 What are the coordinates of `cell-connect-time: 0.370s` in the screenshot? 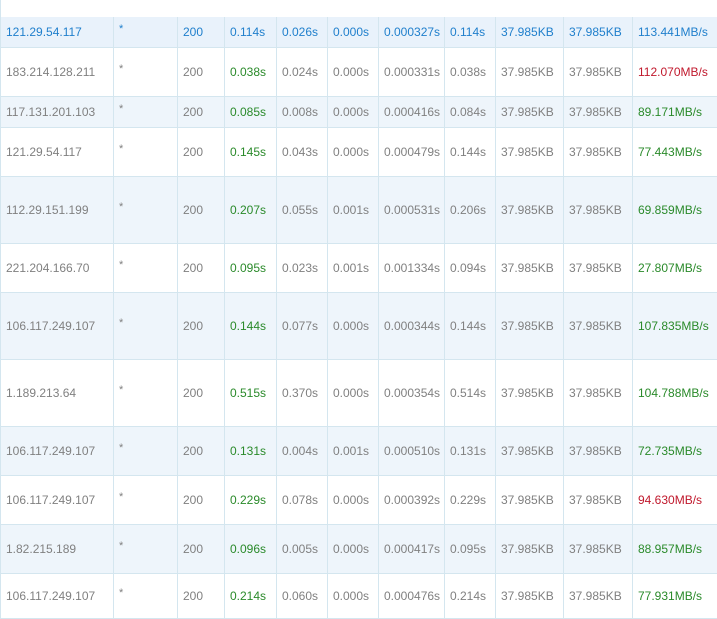 It's located at (302, 393).